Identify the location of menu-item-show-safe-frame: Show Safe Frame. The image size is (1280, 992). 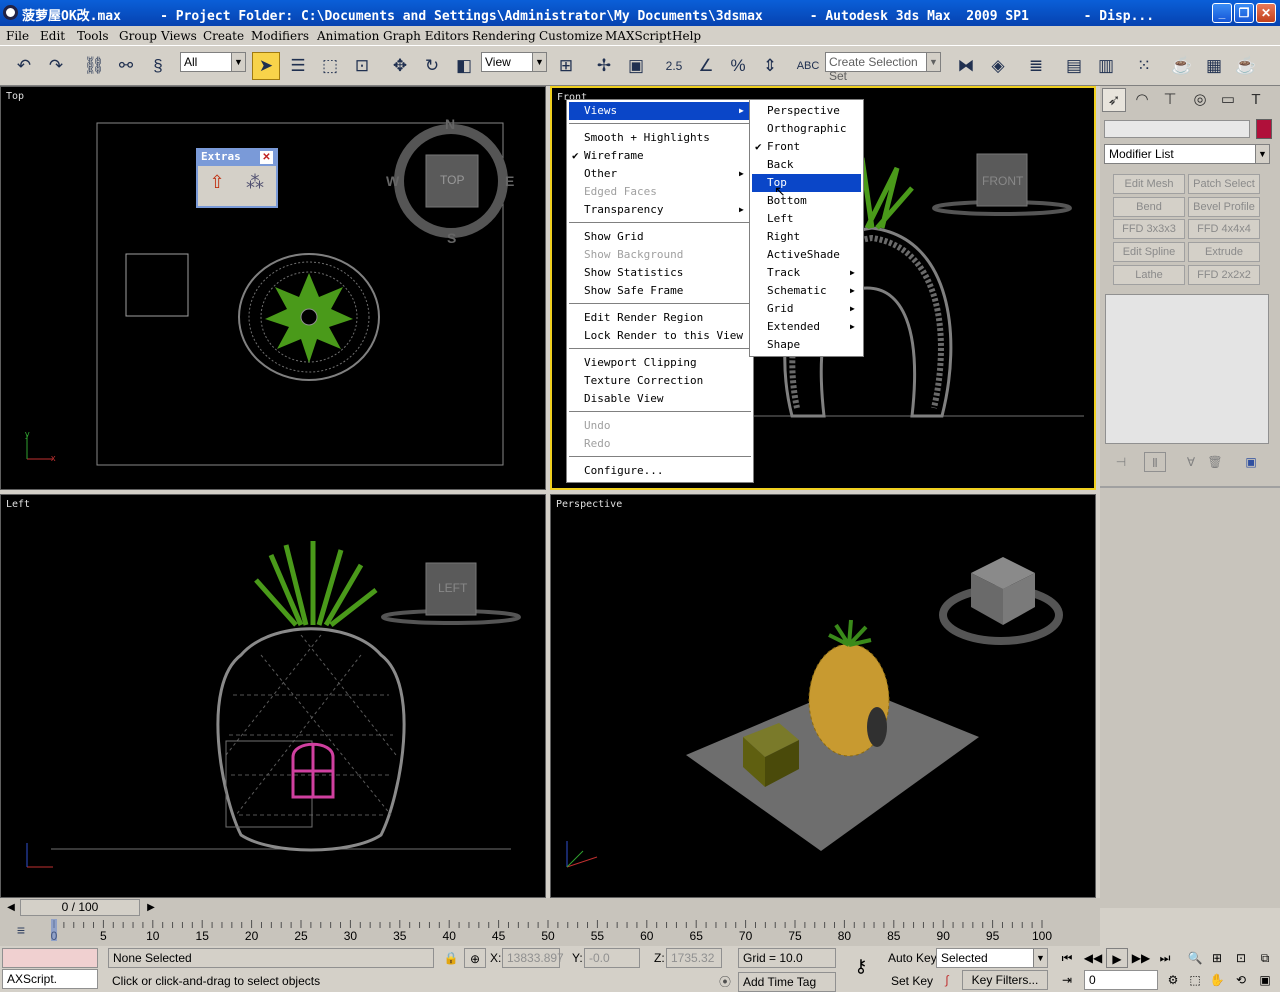
(660, 291).